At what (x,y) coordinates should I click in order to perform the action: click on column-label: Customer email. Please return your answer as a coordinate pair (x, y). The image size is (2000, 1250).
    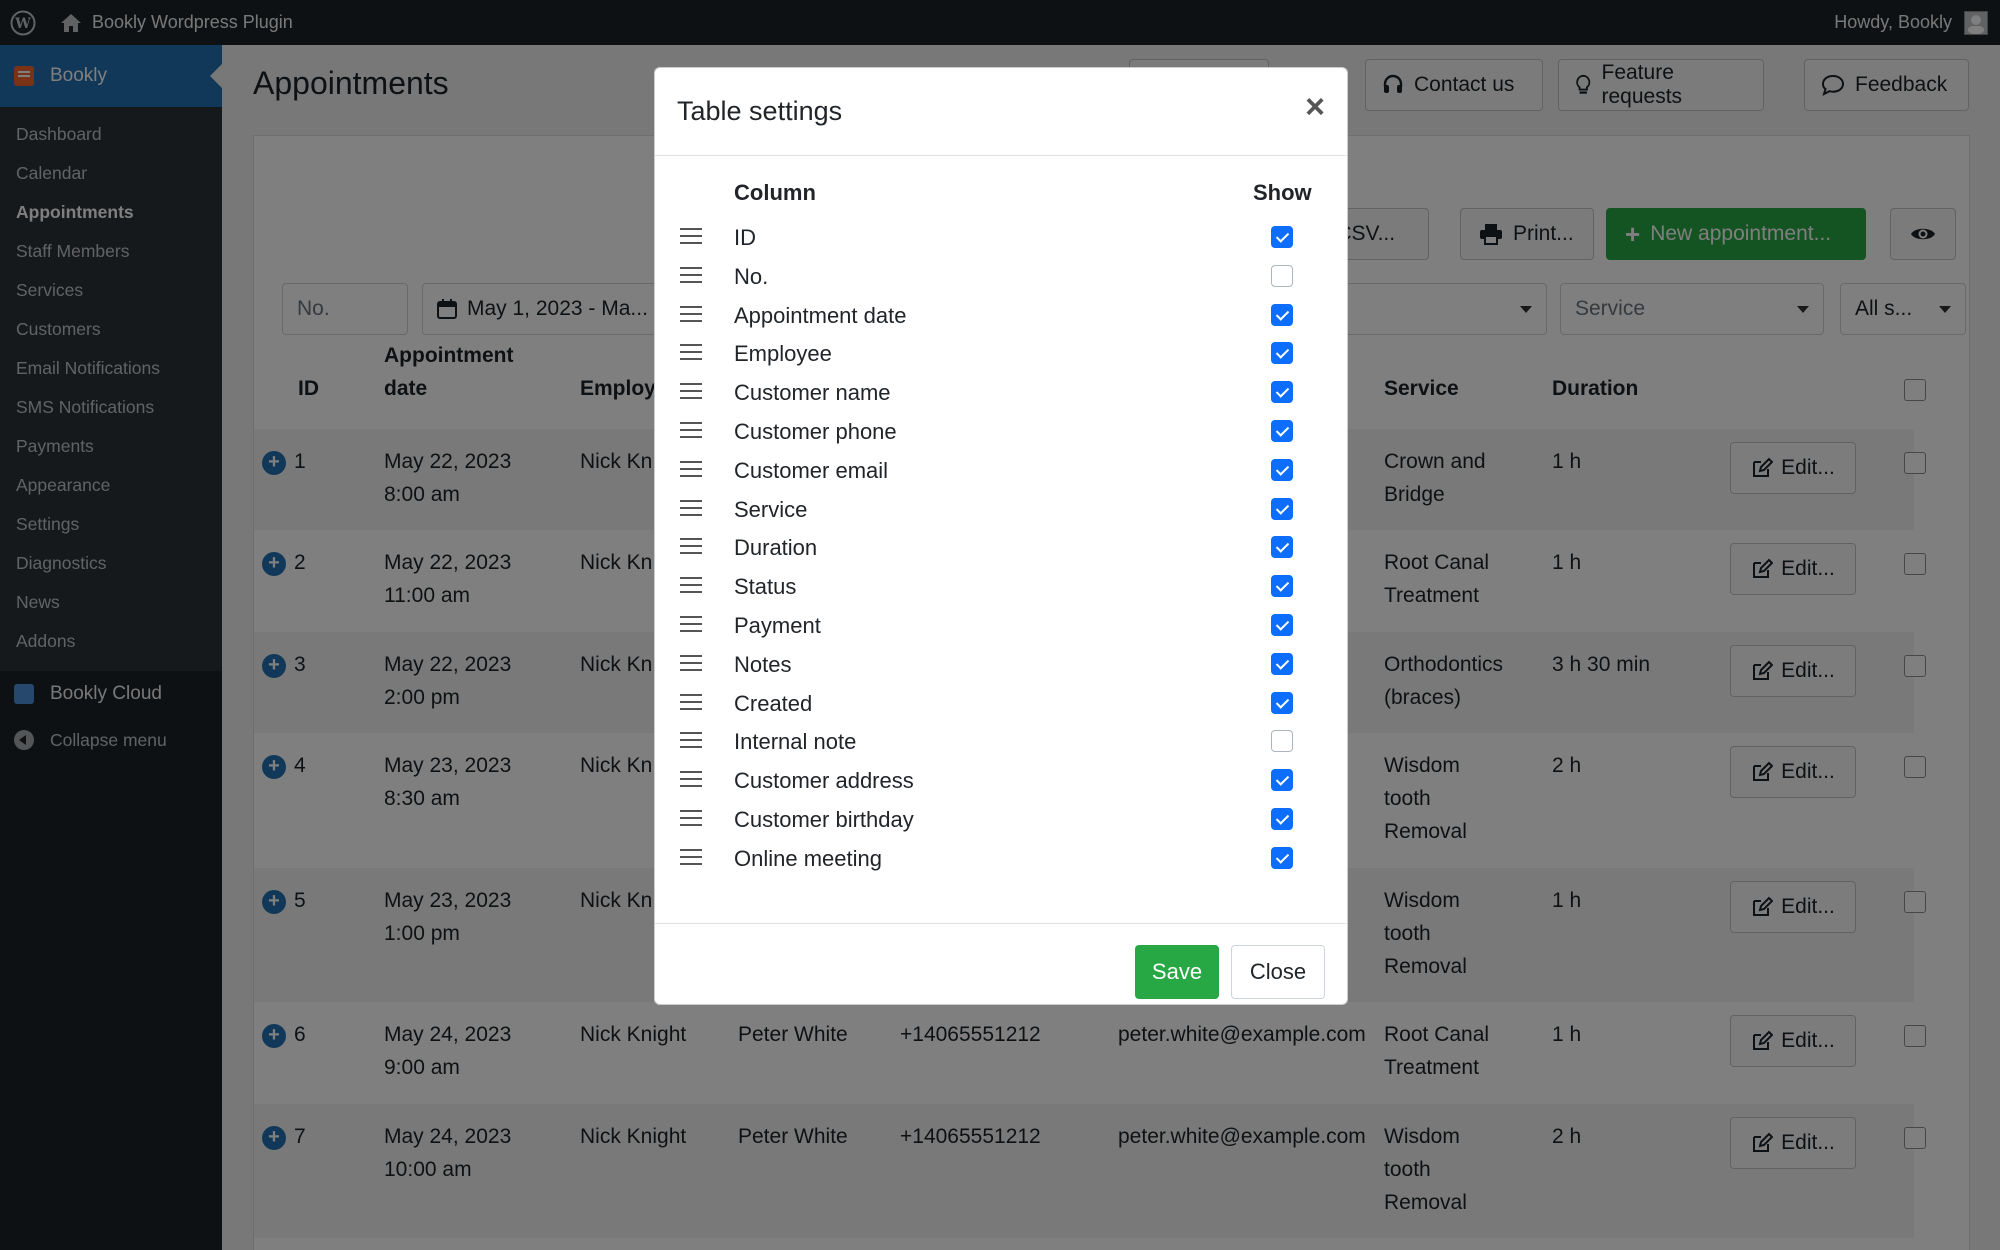
    Looking at the image, I should click on (811, 470).